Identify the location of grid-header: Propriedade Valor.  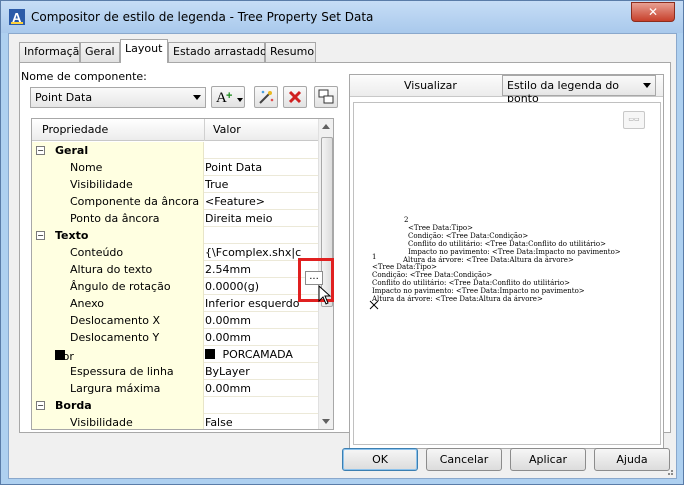
(175, 130).